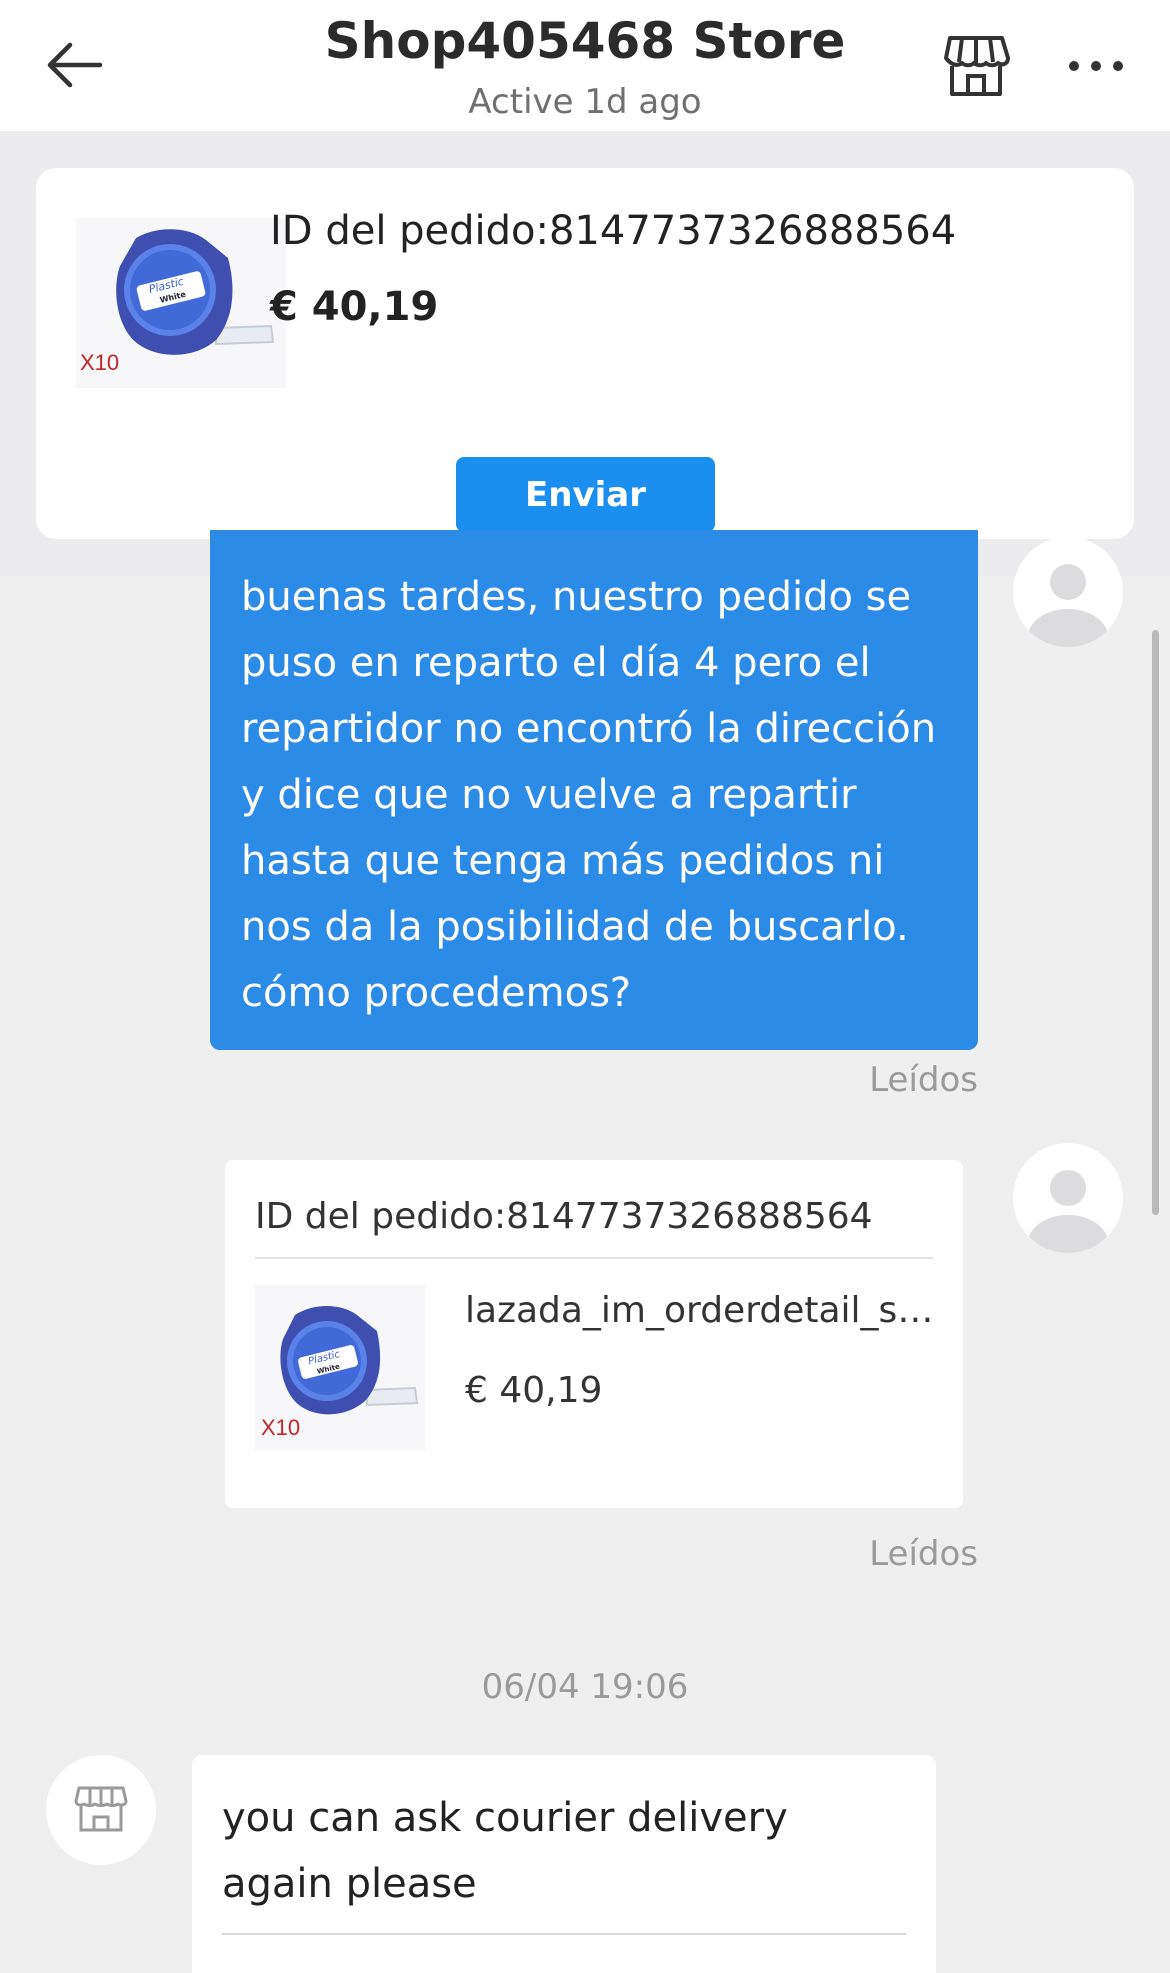 The width and height of the screenshot is (1170, 1973). What do you see at coordinates (700, 1310) in the screenshot?
I see `order-card-product-name: lazada_im_orderdetail_status_text` at bounding box center [700, 1310].